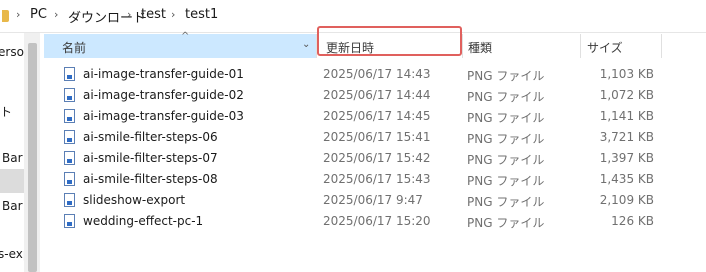 The width and height of the screenshot is (706, 272). Describe the element at coordinates (389, 41) in the screenshot. I see `column-header-date-highlighted: 更新日時` at that location.